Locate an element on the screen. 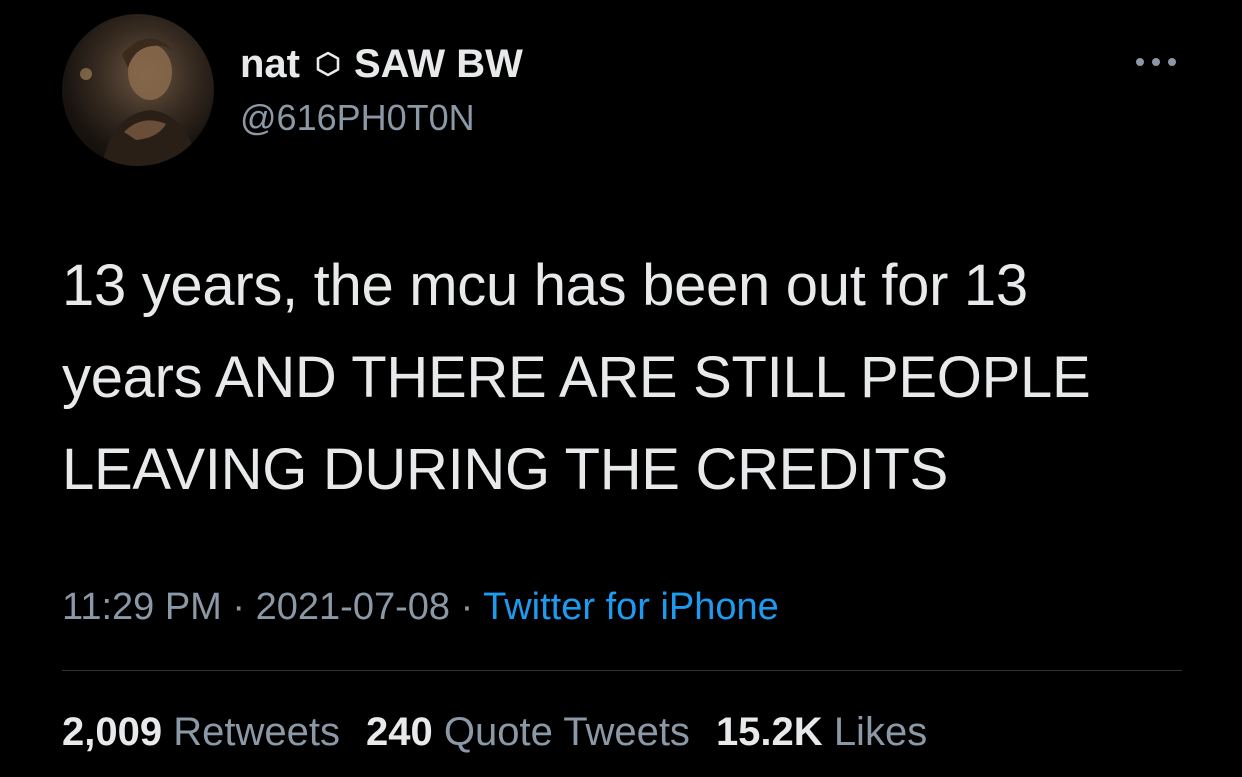  likes-label: Likes is located at coordinates (880, 732).